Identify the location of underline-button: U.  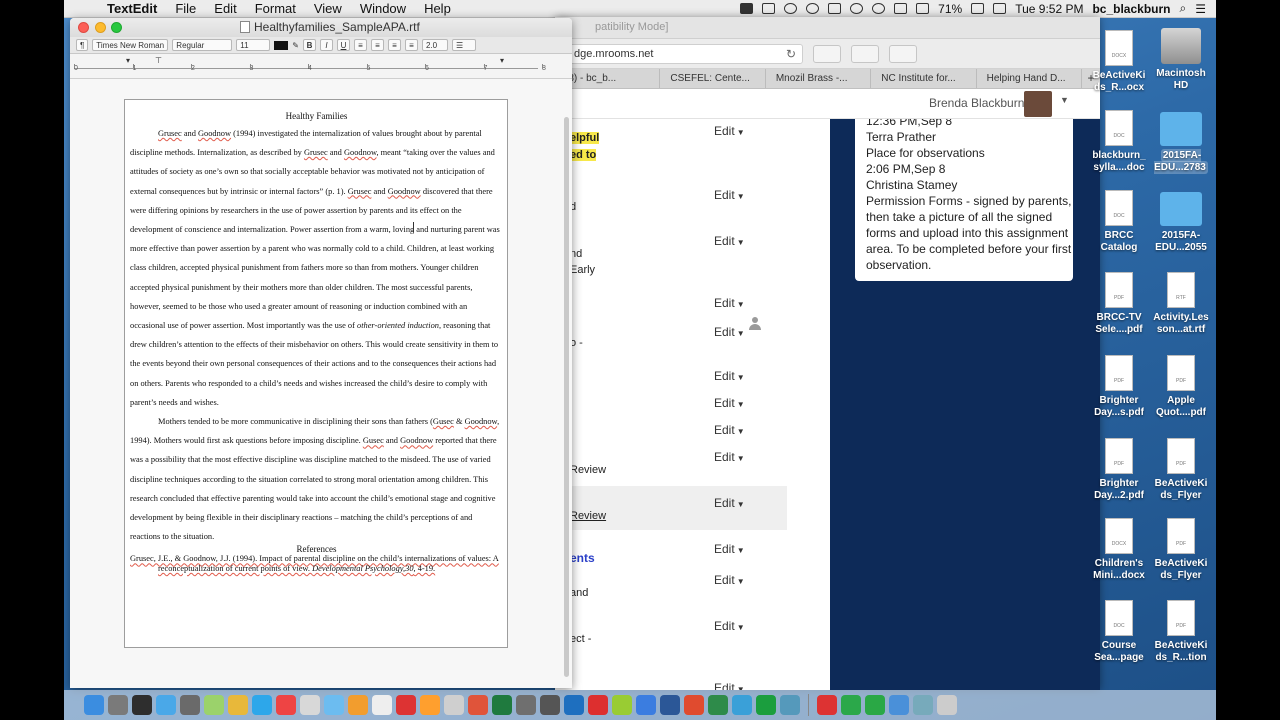
(343, 45).